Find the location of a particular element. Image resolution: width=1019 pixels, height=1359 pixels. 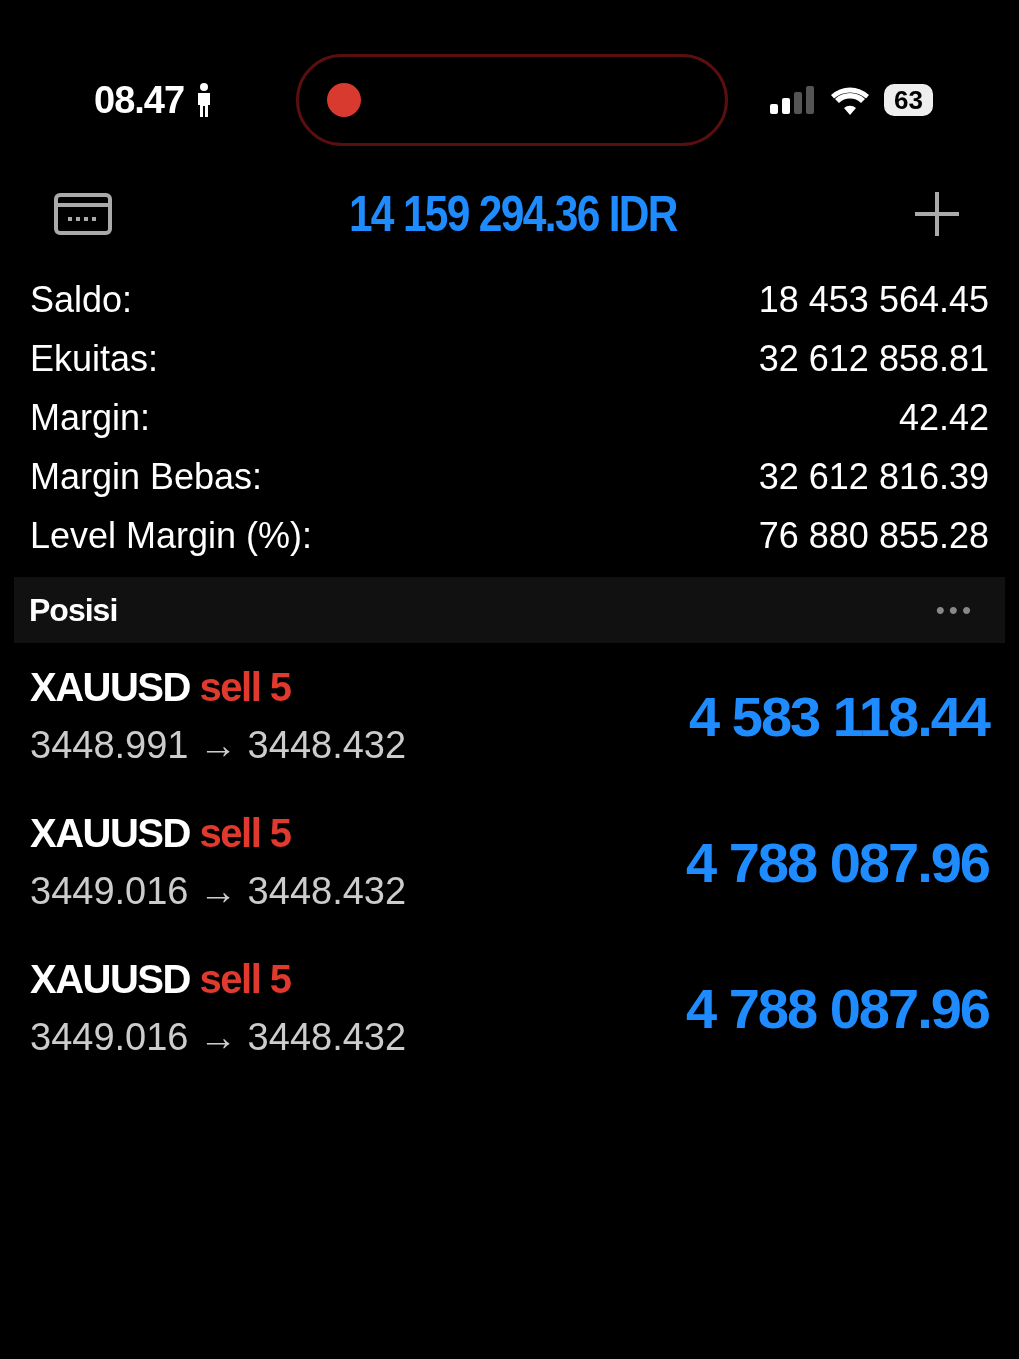

summary-label: Margin: is located at coordinates (90, 417).